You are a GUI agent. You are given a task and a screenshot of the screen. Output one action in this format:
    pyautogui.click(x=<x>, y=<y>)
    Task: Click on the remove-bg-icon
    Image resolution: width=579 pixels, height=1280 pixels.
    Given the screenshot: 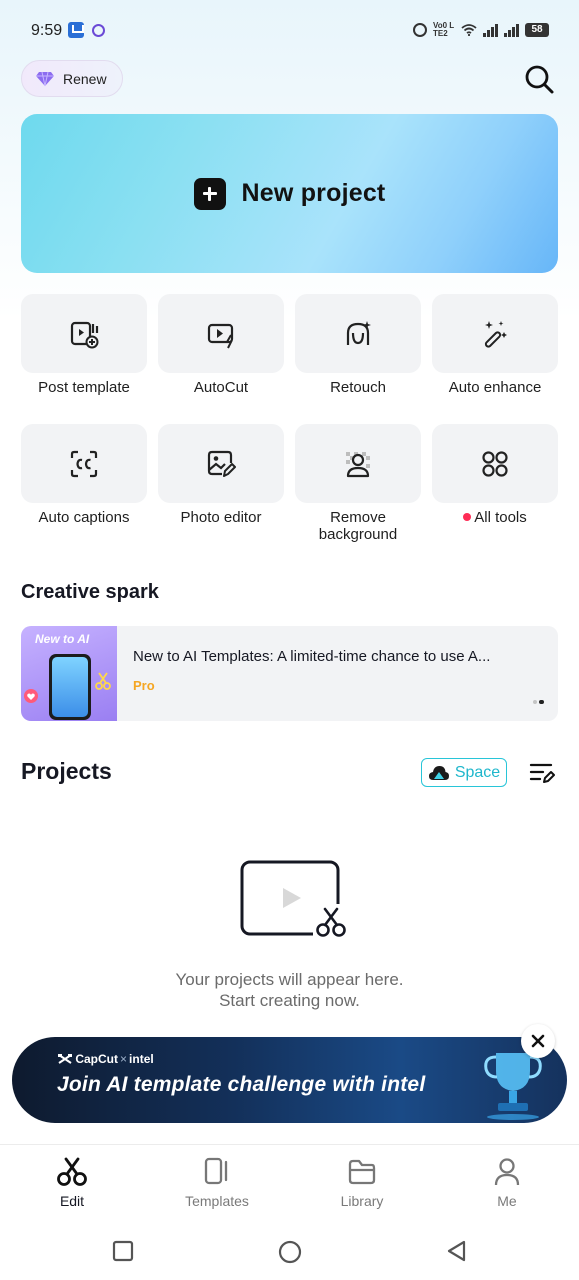 What is the action you would take?
    pyautogui.click(x=358, y=464)
    